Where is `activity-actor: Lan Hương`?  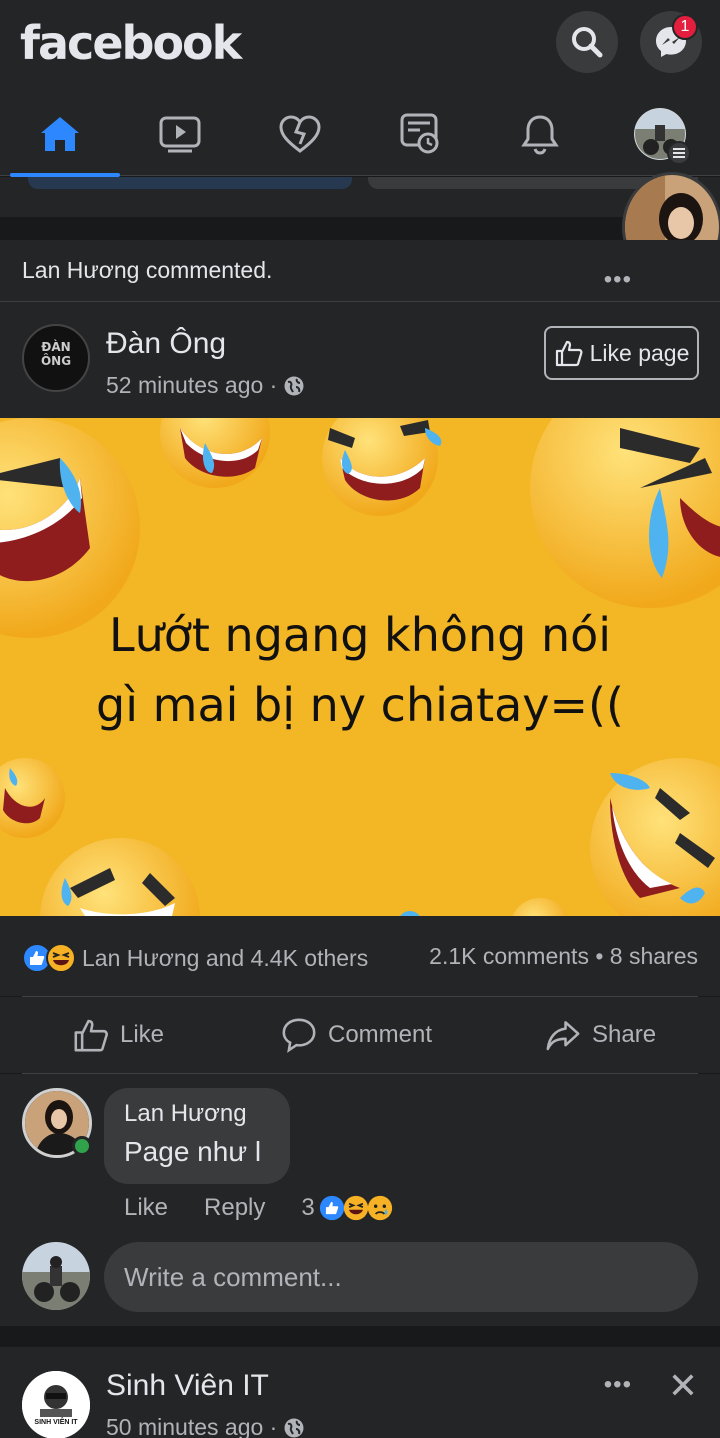
activity-actor: Lan Hương is located at coordinates (80, 270).